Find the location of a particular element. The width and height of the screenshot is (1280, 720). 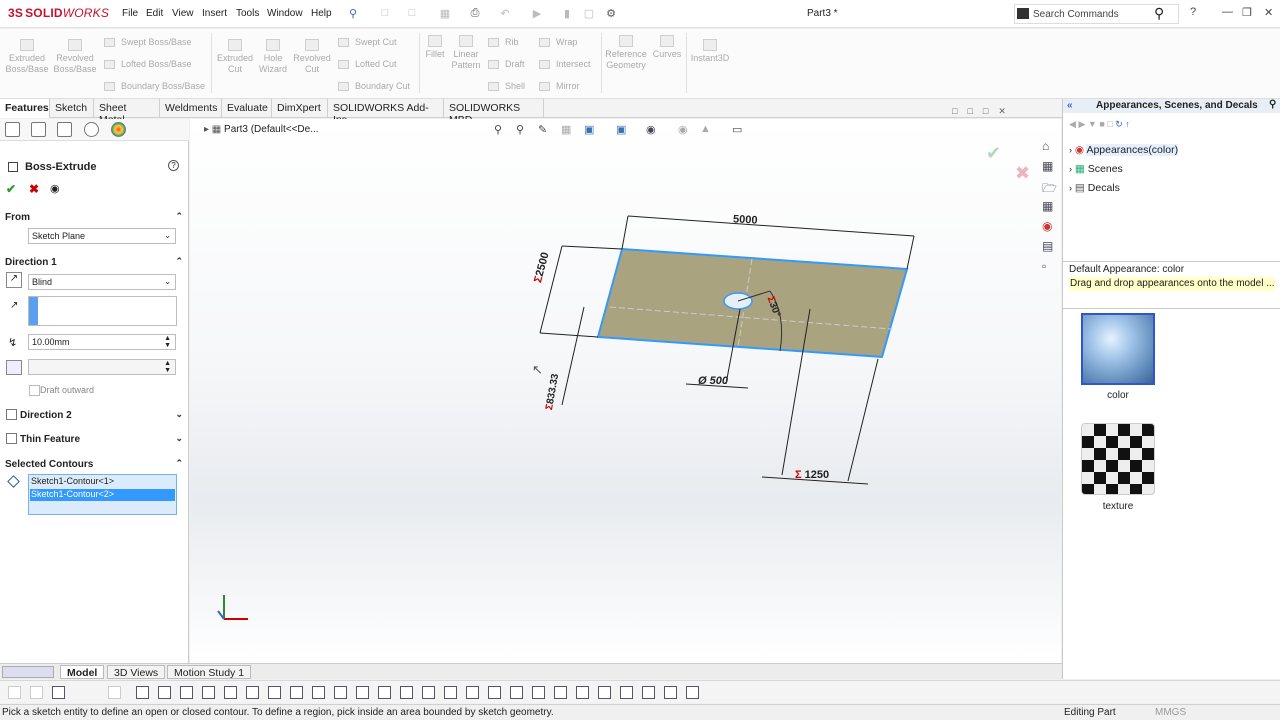

search-commands-input: Search Commands ⚲ is located at coordinates (1096, 14).